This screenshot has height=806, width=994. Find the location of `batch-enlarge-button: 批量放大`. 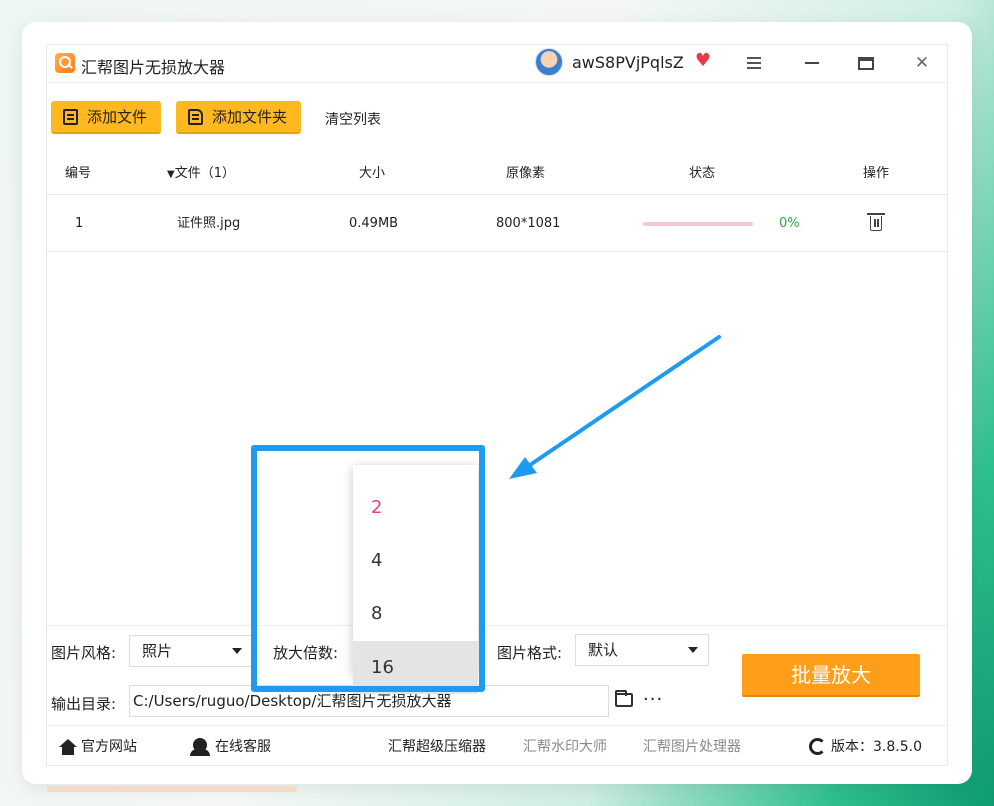

batch-enlarge-button: 批量放大 is located at coordinates (831, 675).